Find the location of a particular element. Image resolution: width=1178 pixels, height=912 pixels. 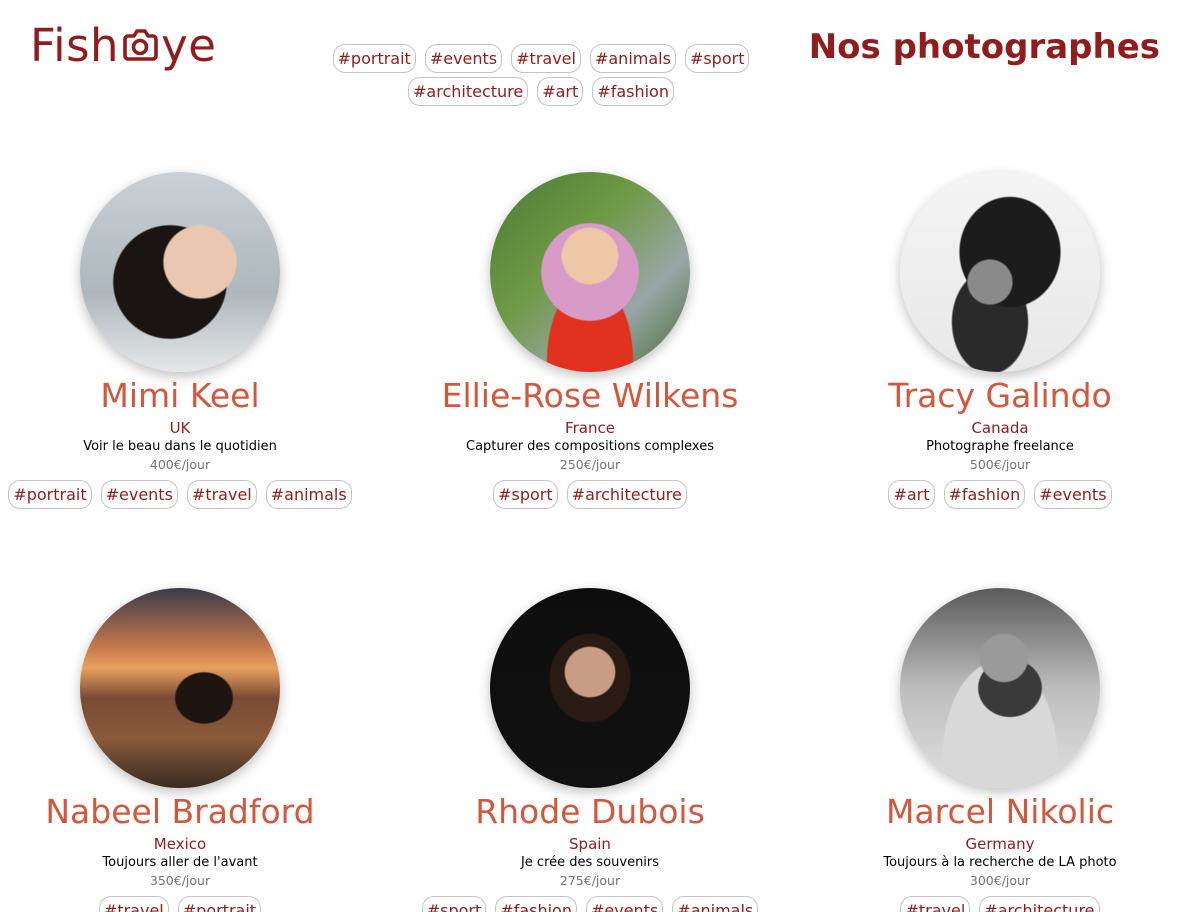

photographer-tagline: Photographe freelance is located at coordinates (1000, 446).